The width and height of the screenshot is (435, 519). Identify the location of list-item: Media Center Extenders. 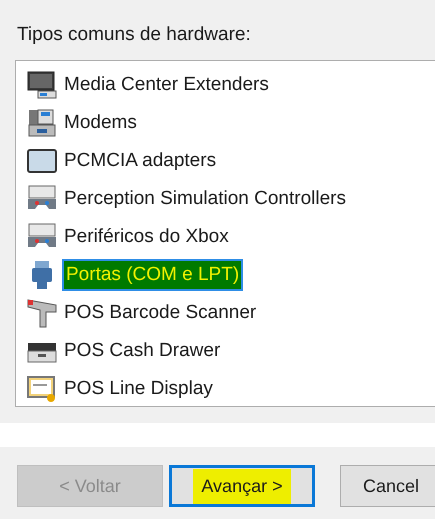
(166, 85).